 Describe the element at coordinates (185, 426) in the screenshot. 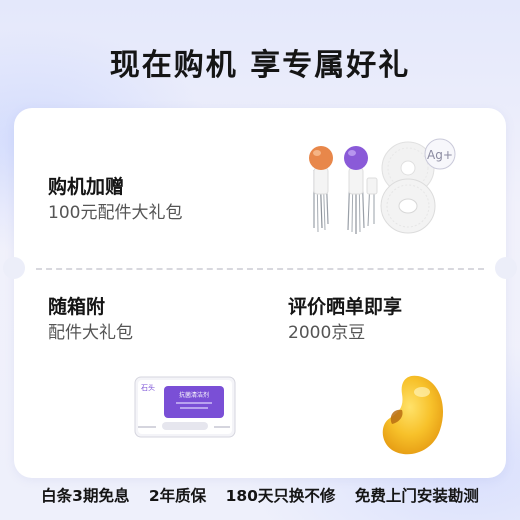

I see `box-handle-cutout` at that location.